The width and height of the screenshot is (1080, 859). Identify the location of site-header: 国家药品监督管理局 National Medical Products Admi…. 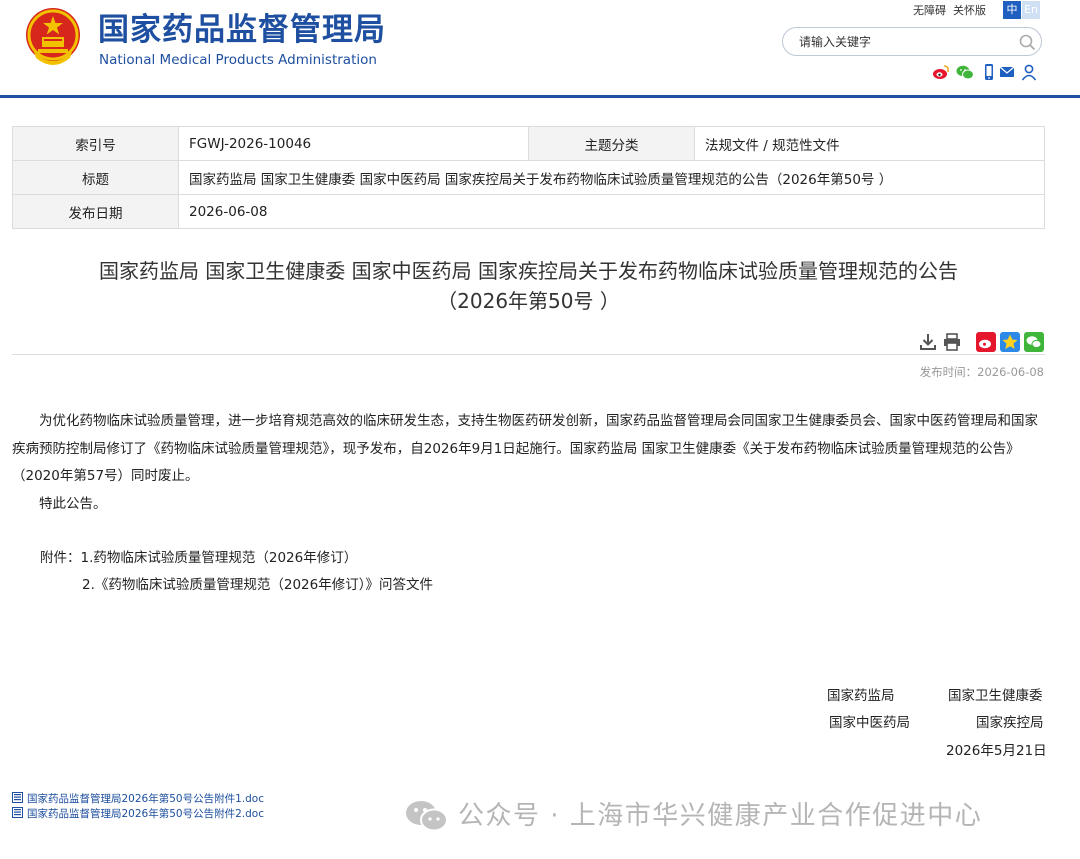
(540, 48).